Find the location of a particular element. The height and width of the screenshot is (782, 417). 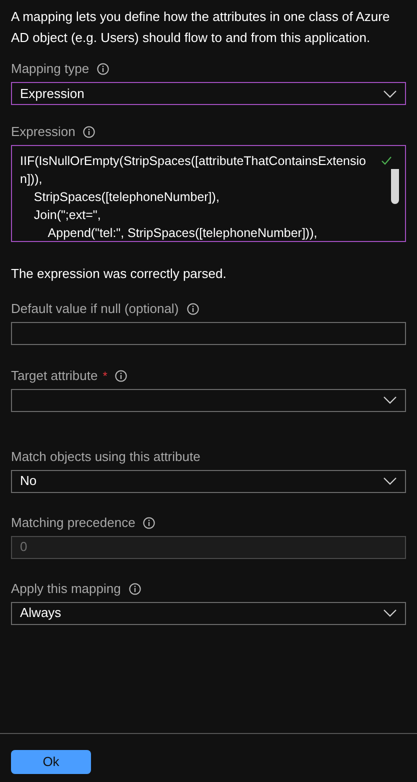

validation-message: The expression was correctly parsed. is located at coordinates (119, 274).